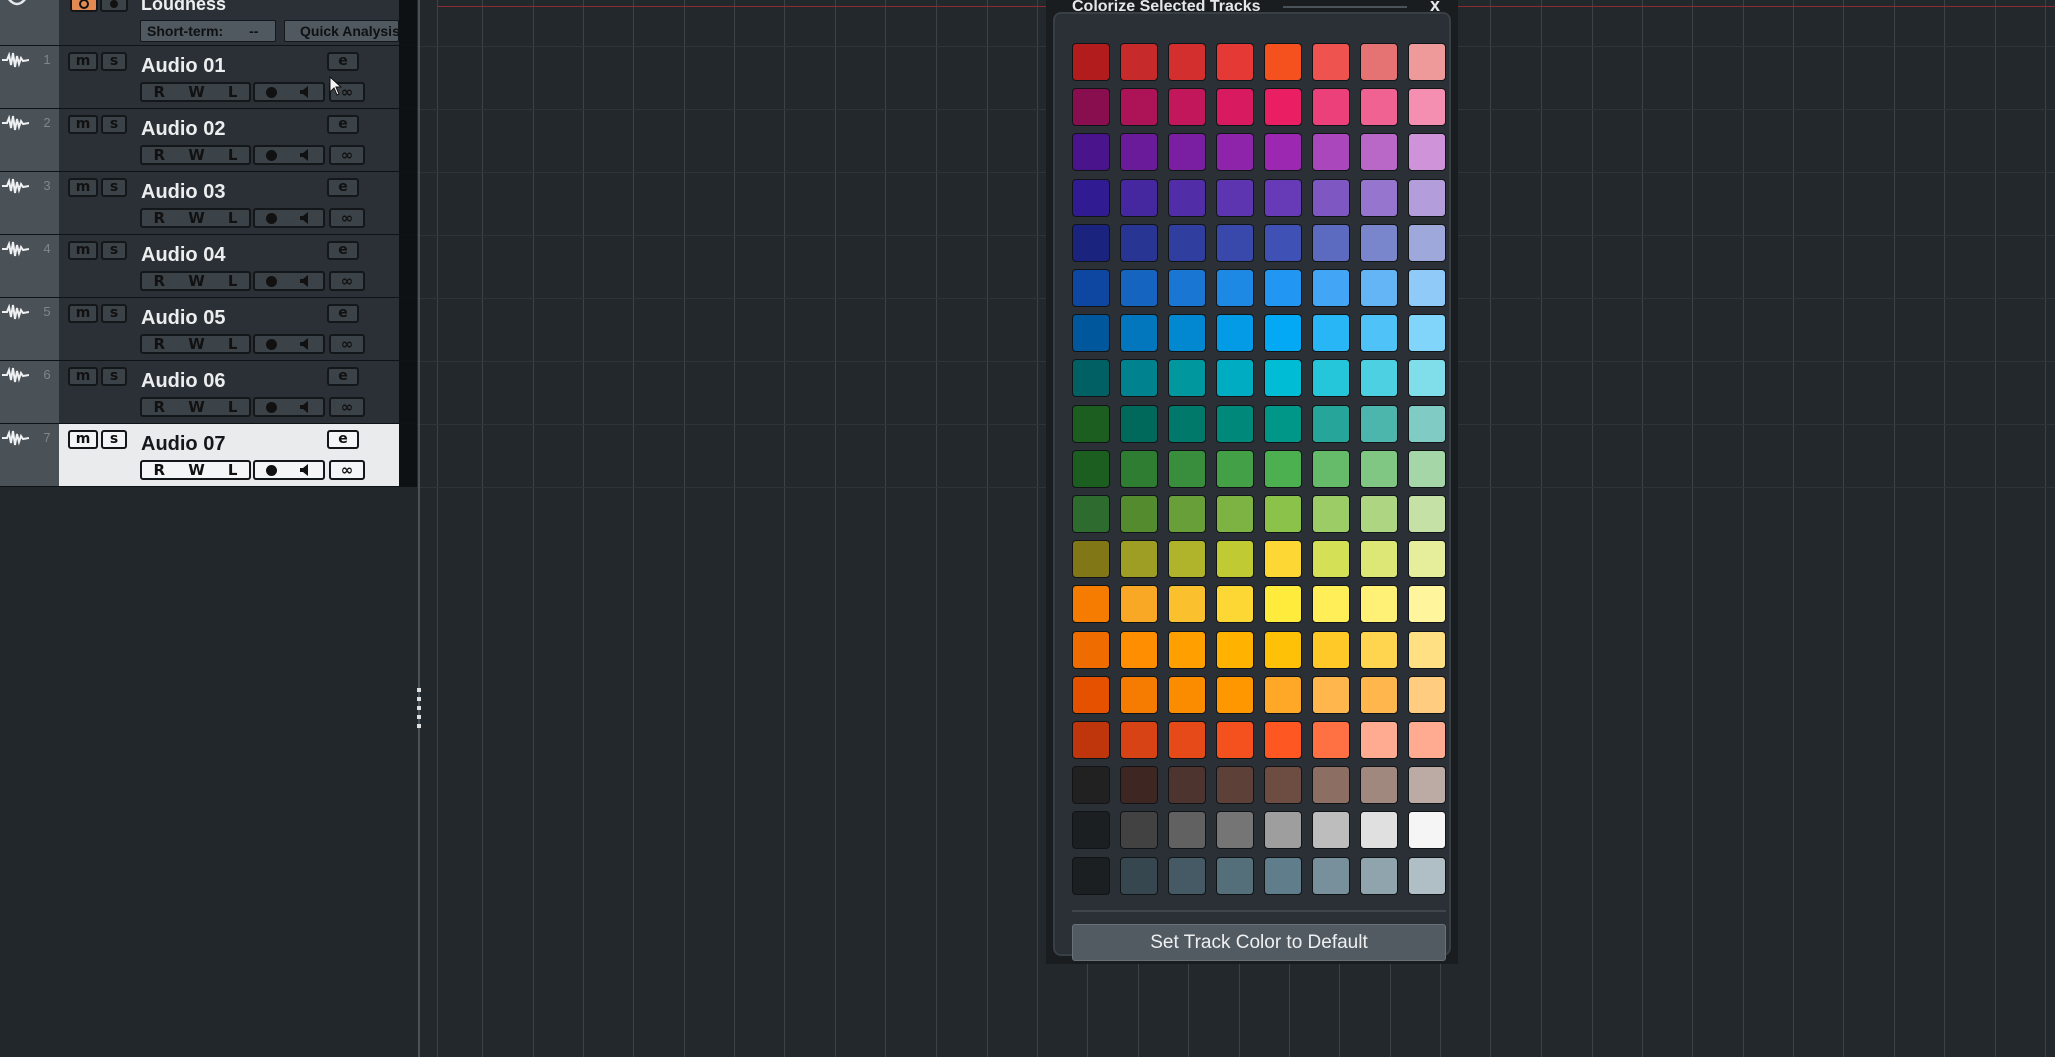 The height and width of the screenshot is (1057, 2055). I want to click on track-name: Audio 04, so click(183, 255).